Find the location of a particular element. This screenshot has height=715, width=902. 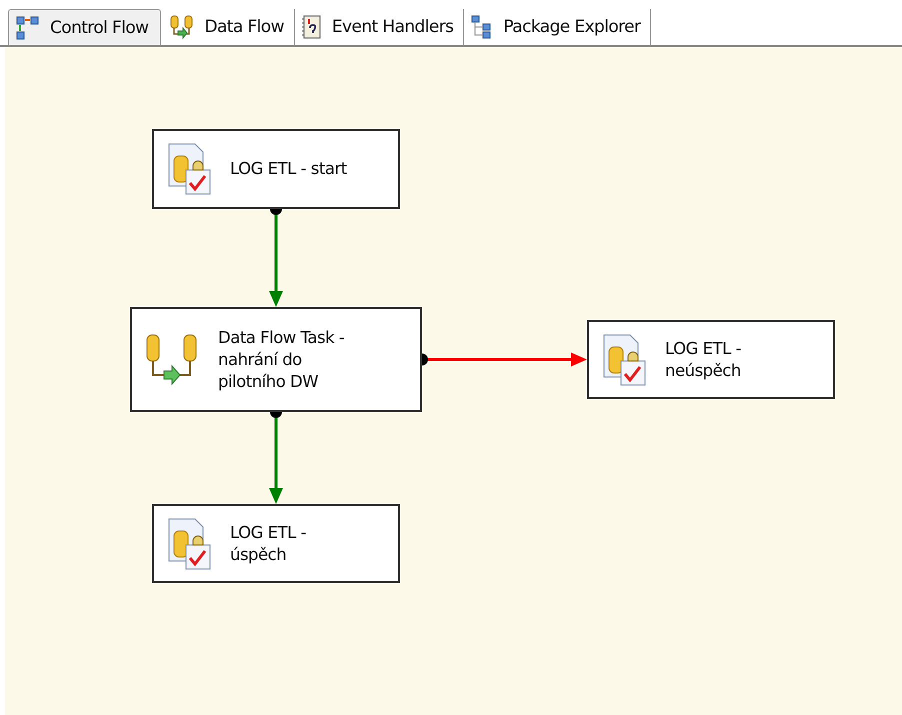

data-flow-icon is located at coordinates (182, 27).